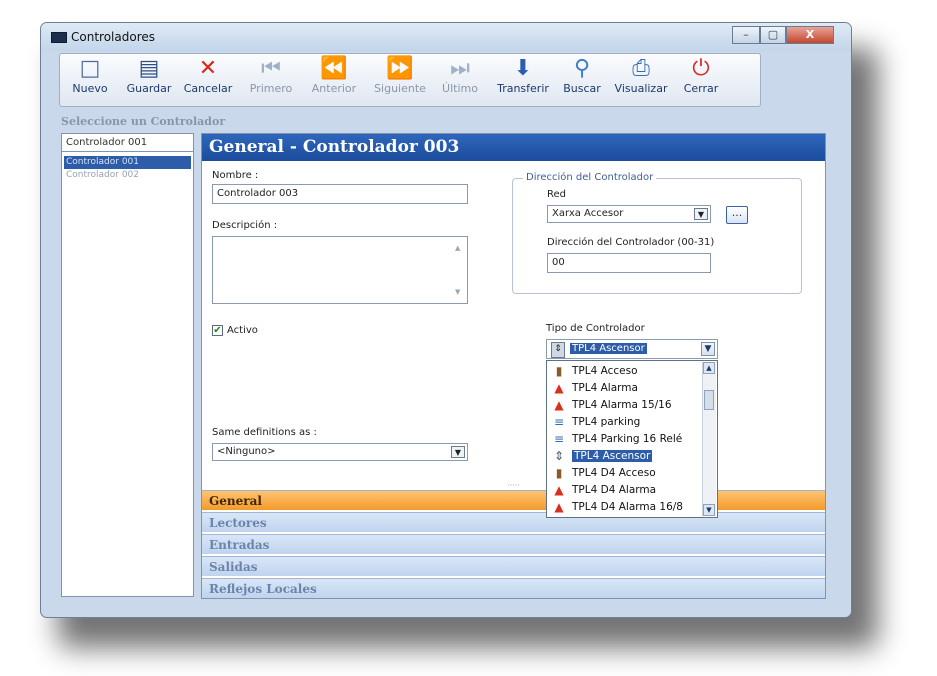  What do you see at coordinates (460, 68) in the screenshot?
I see `last-icon: ⏭` at bounding box center [460, 68].